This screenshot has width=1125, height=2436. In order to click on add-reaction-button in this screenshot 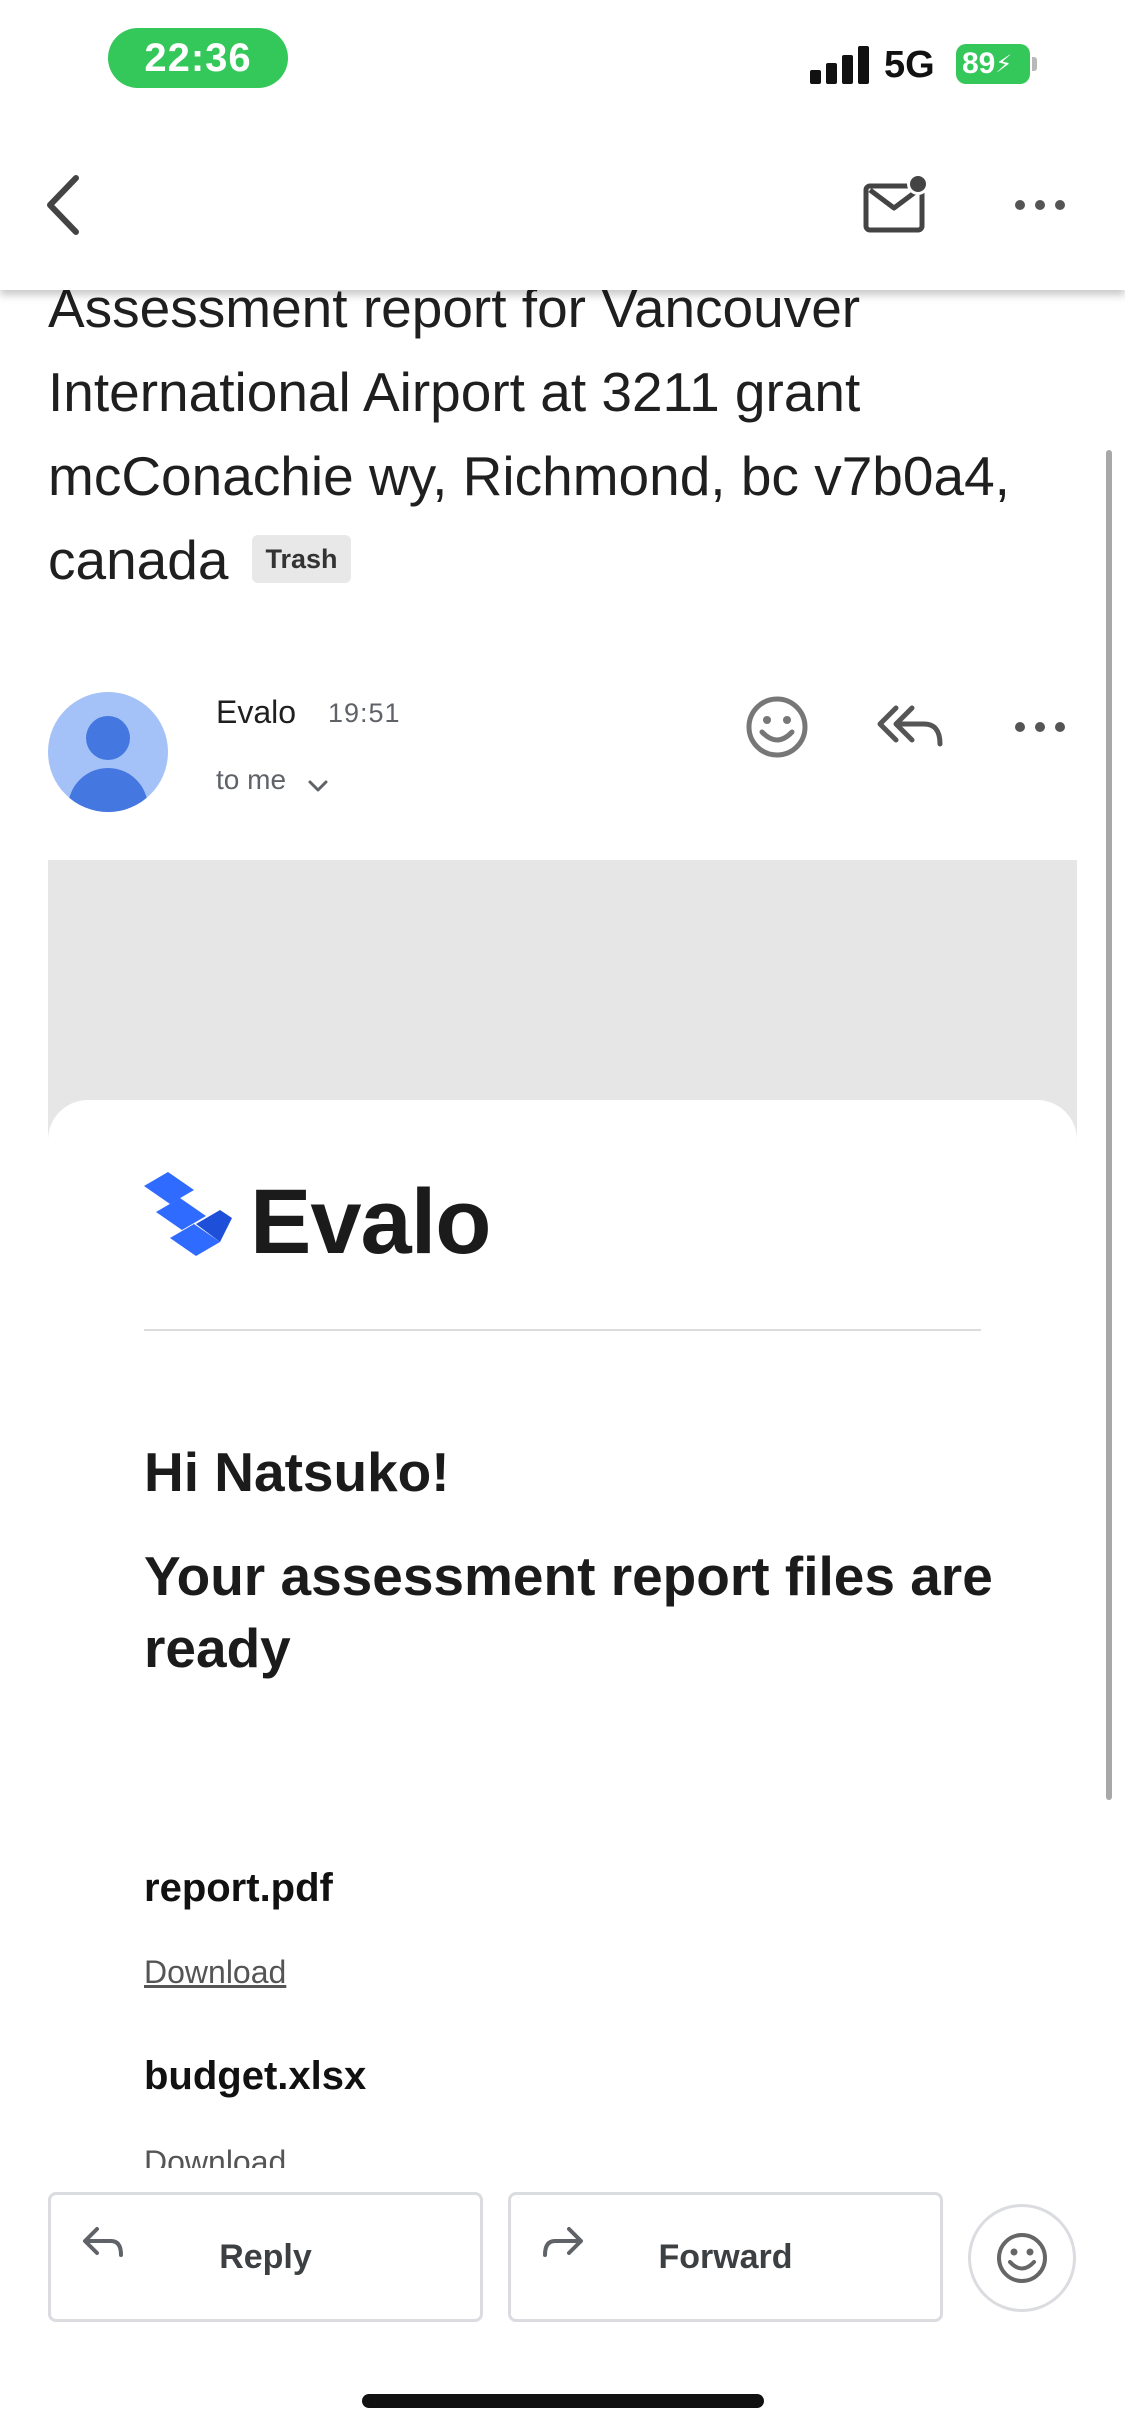, I will do `click(777, 727)`.